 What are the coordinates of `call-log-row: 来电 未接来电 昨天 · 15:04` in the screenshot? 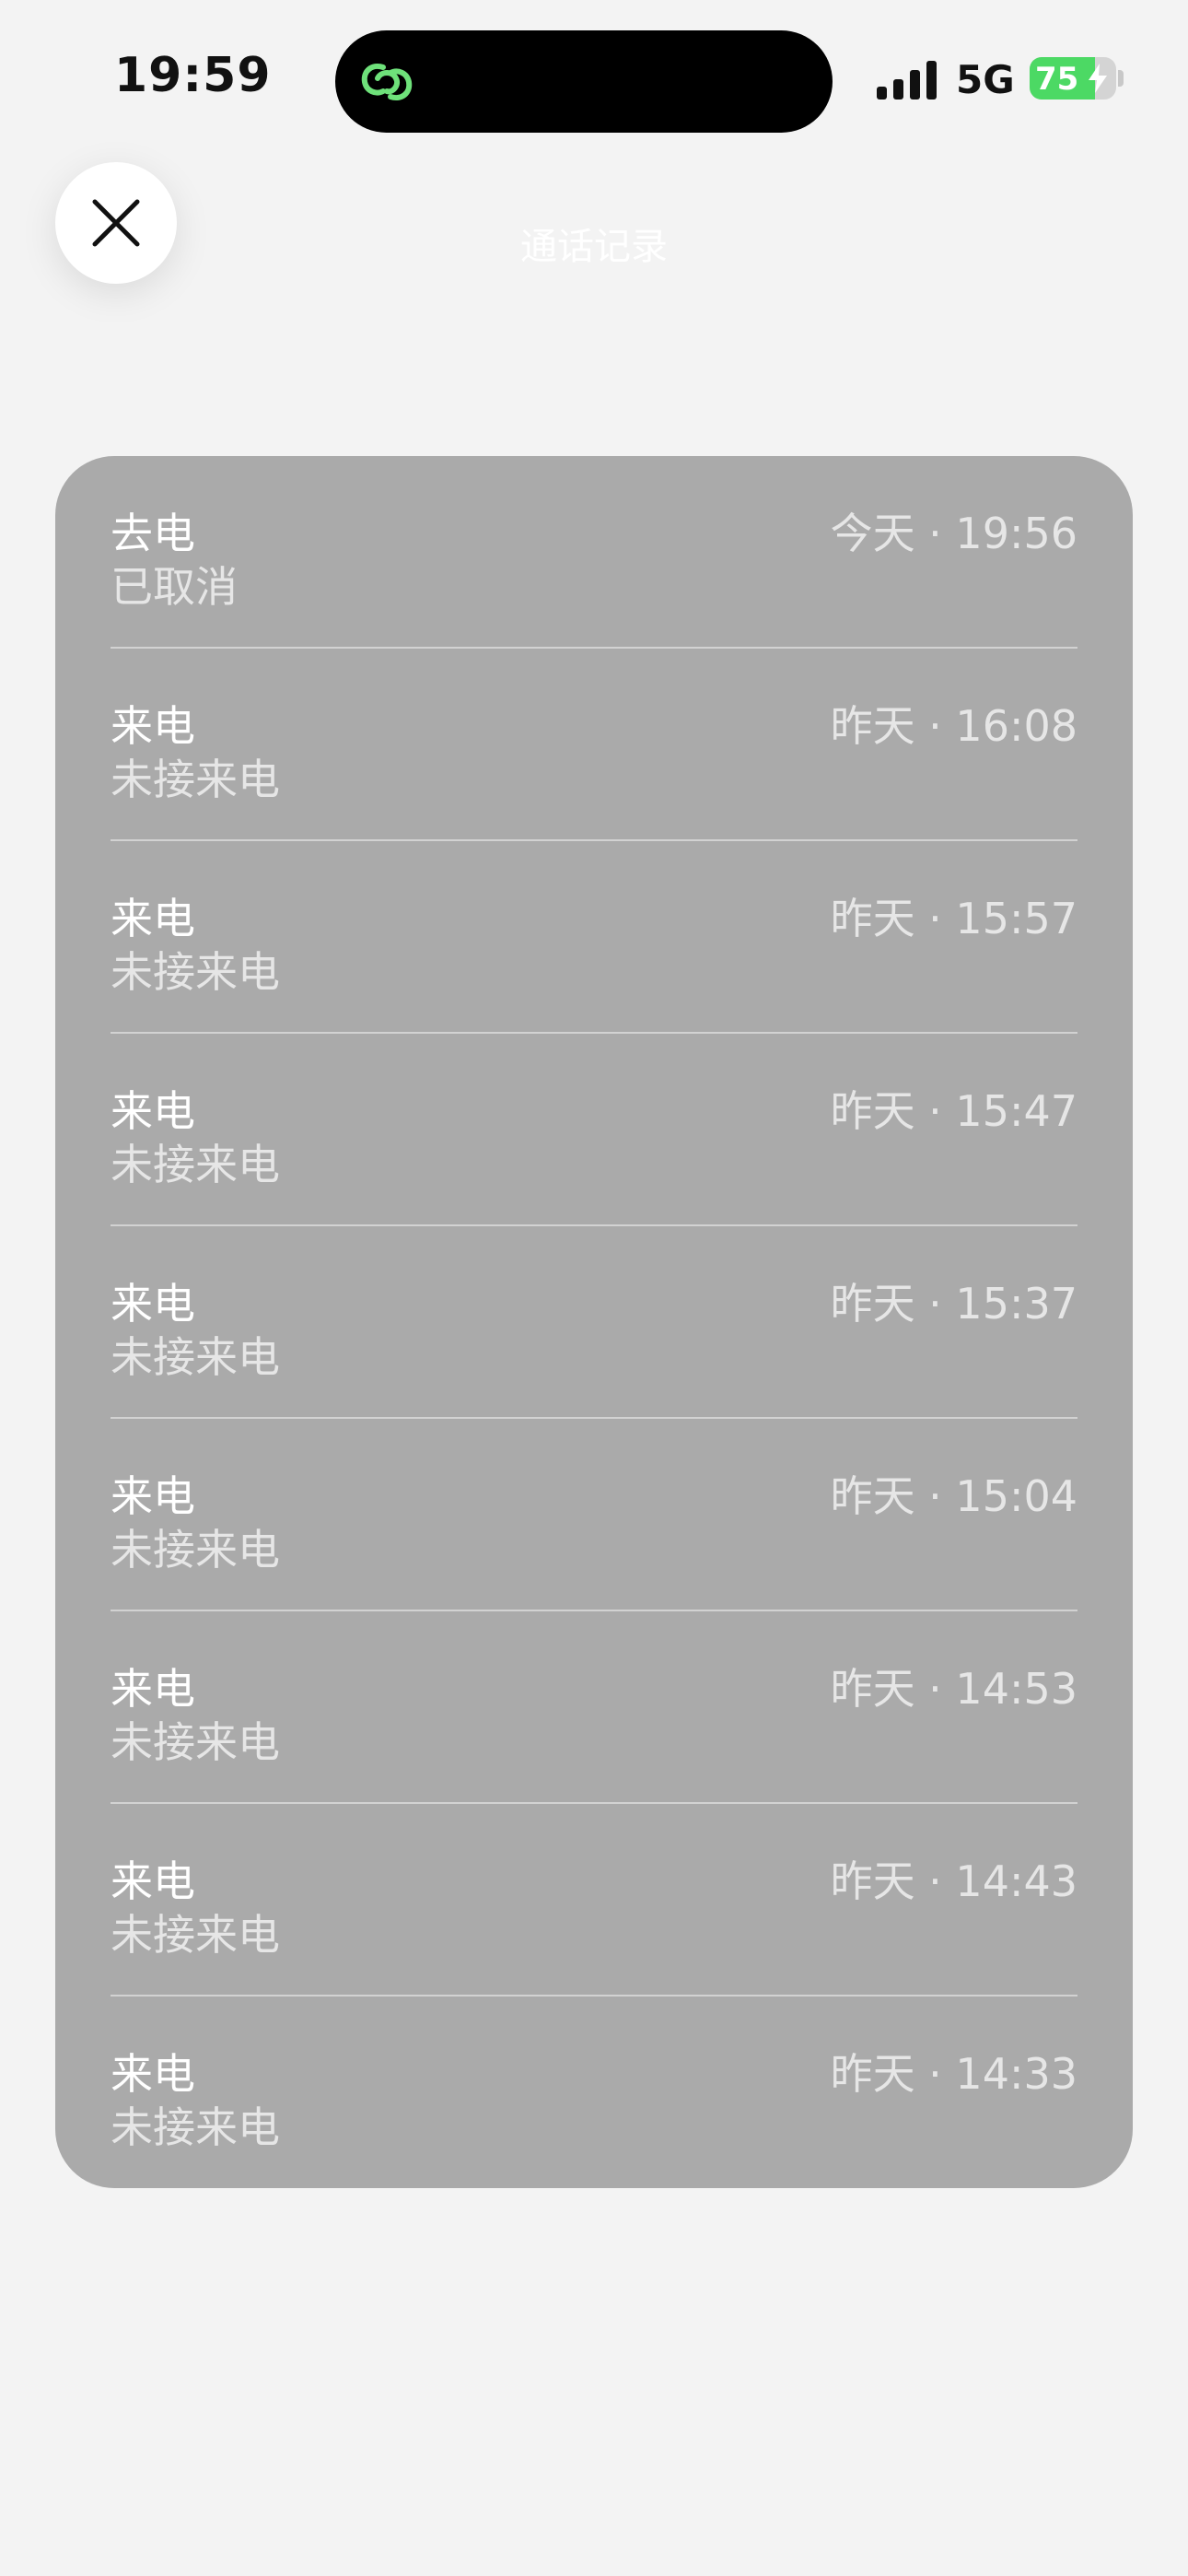 It's located at (594, 1515).